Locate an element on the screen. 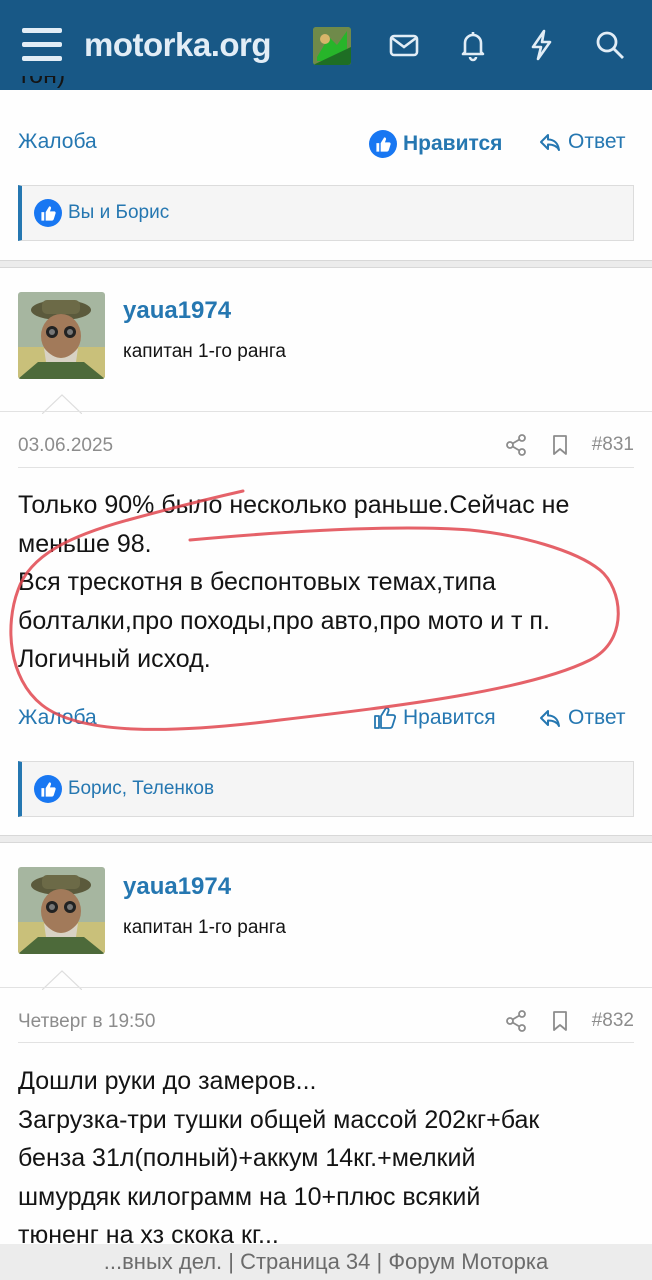  bell-icon is located at coordinates (473, 45).